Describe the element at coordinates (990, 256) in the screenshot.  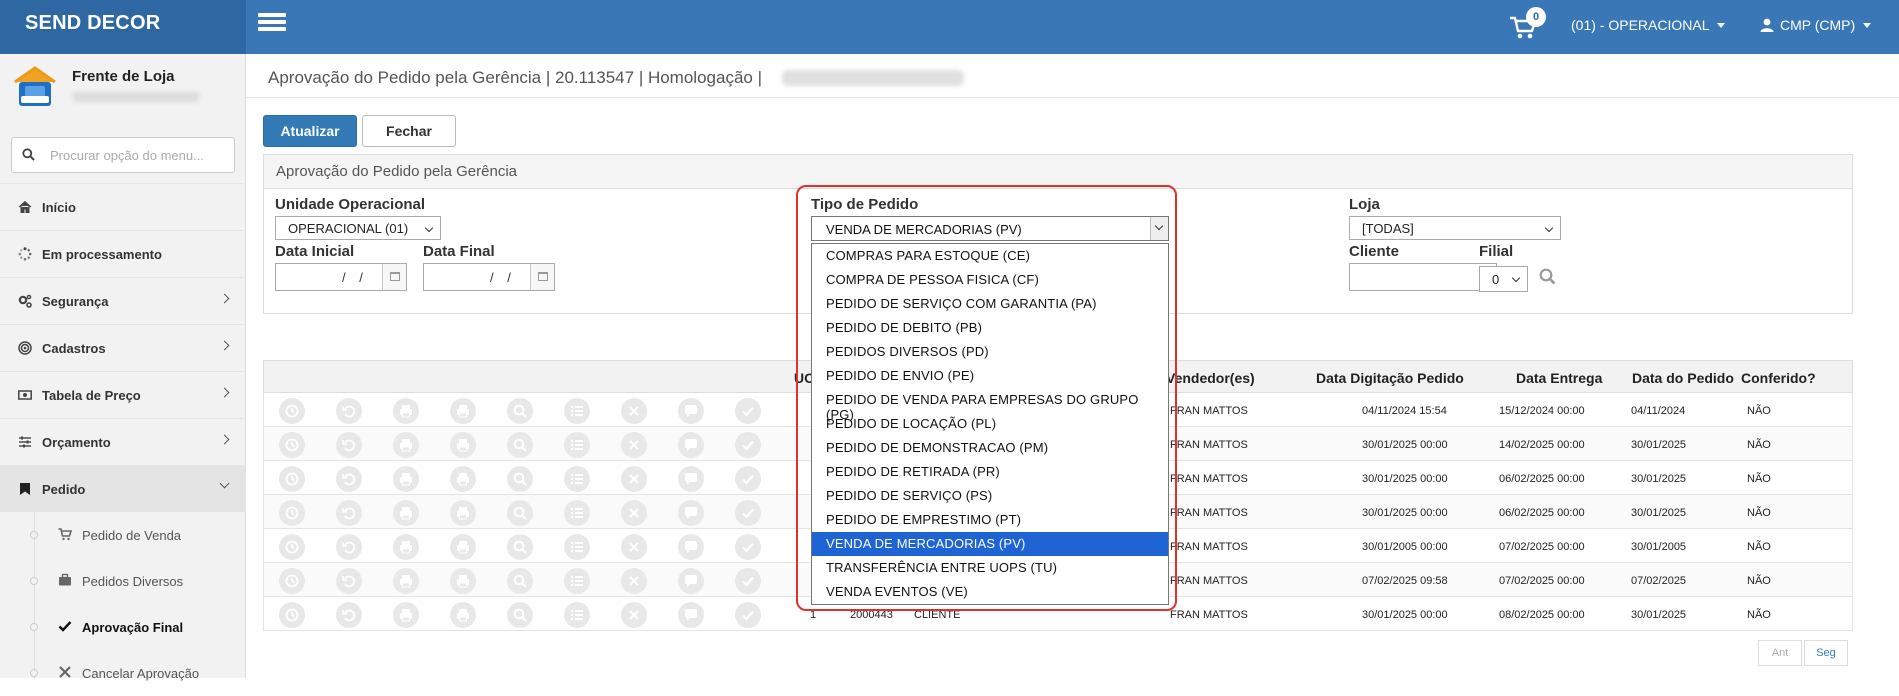
I see `dropdown-option: COMPRAS PARA ESTOQUE (CE)` at that location.